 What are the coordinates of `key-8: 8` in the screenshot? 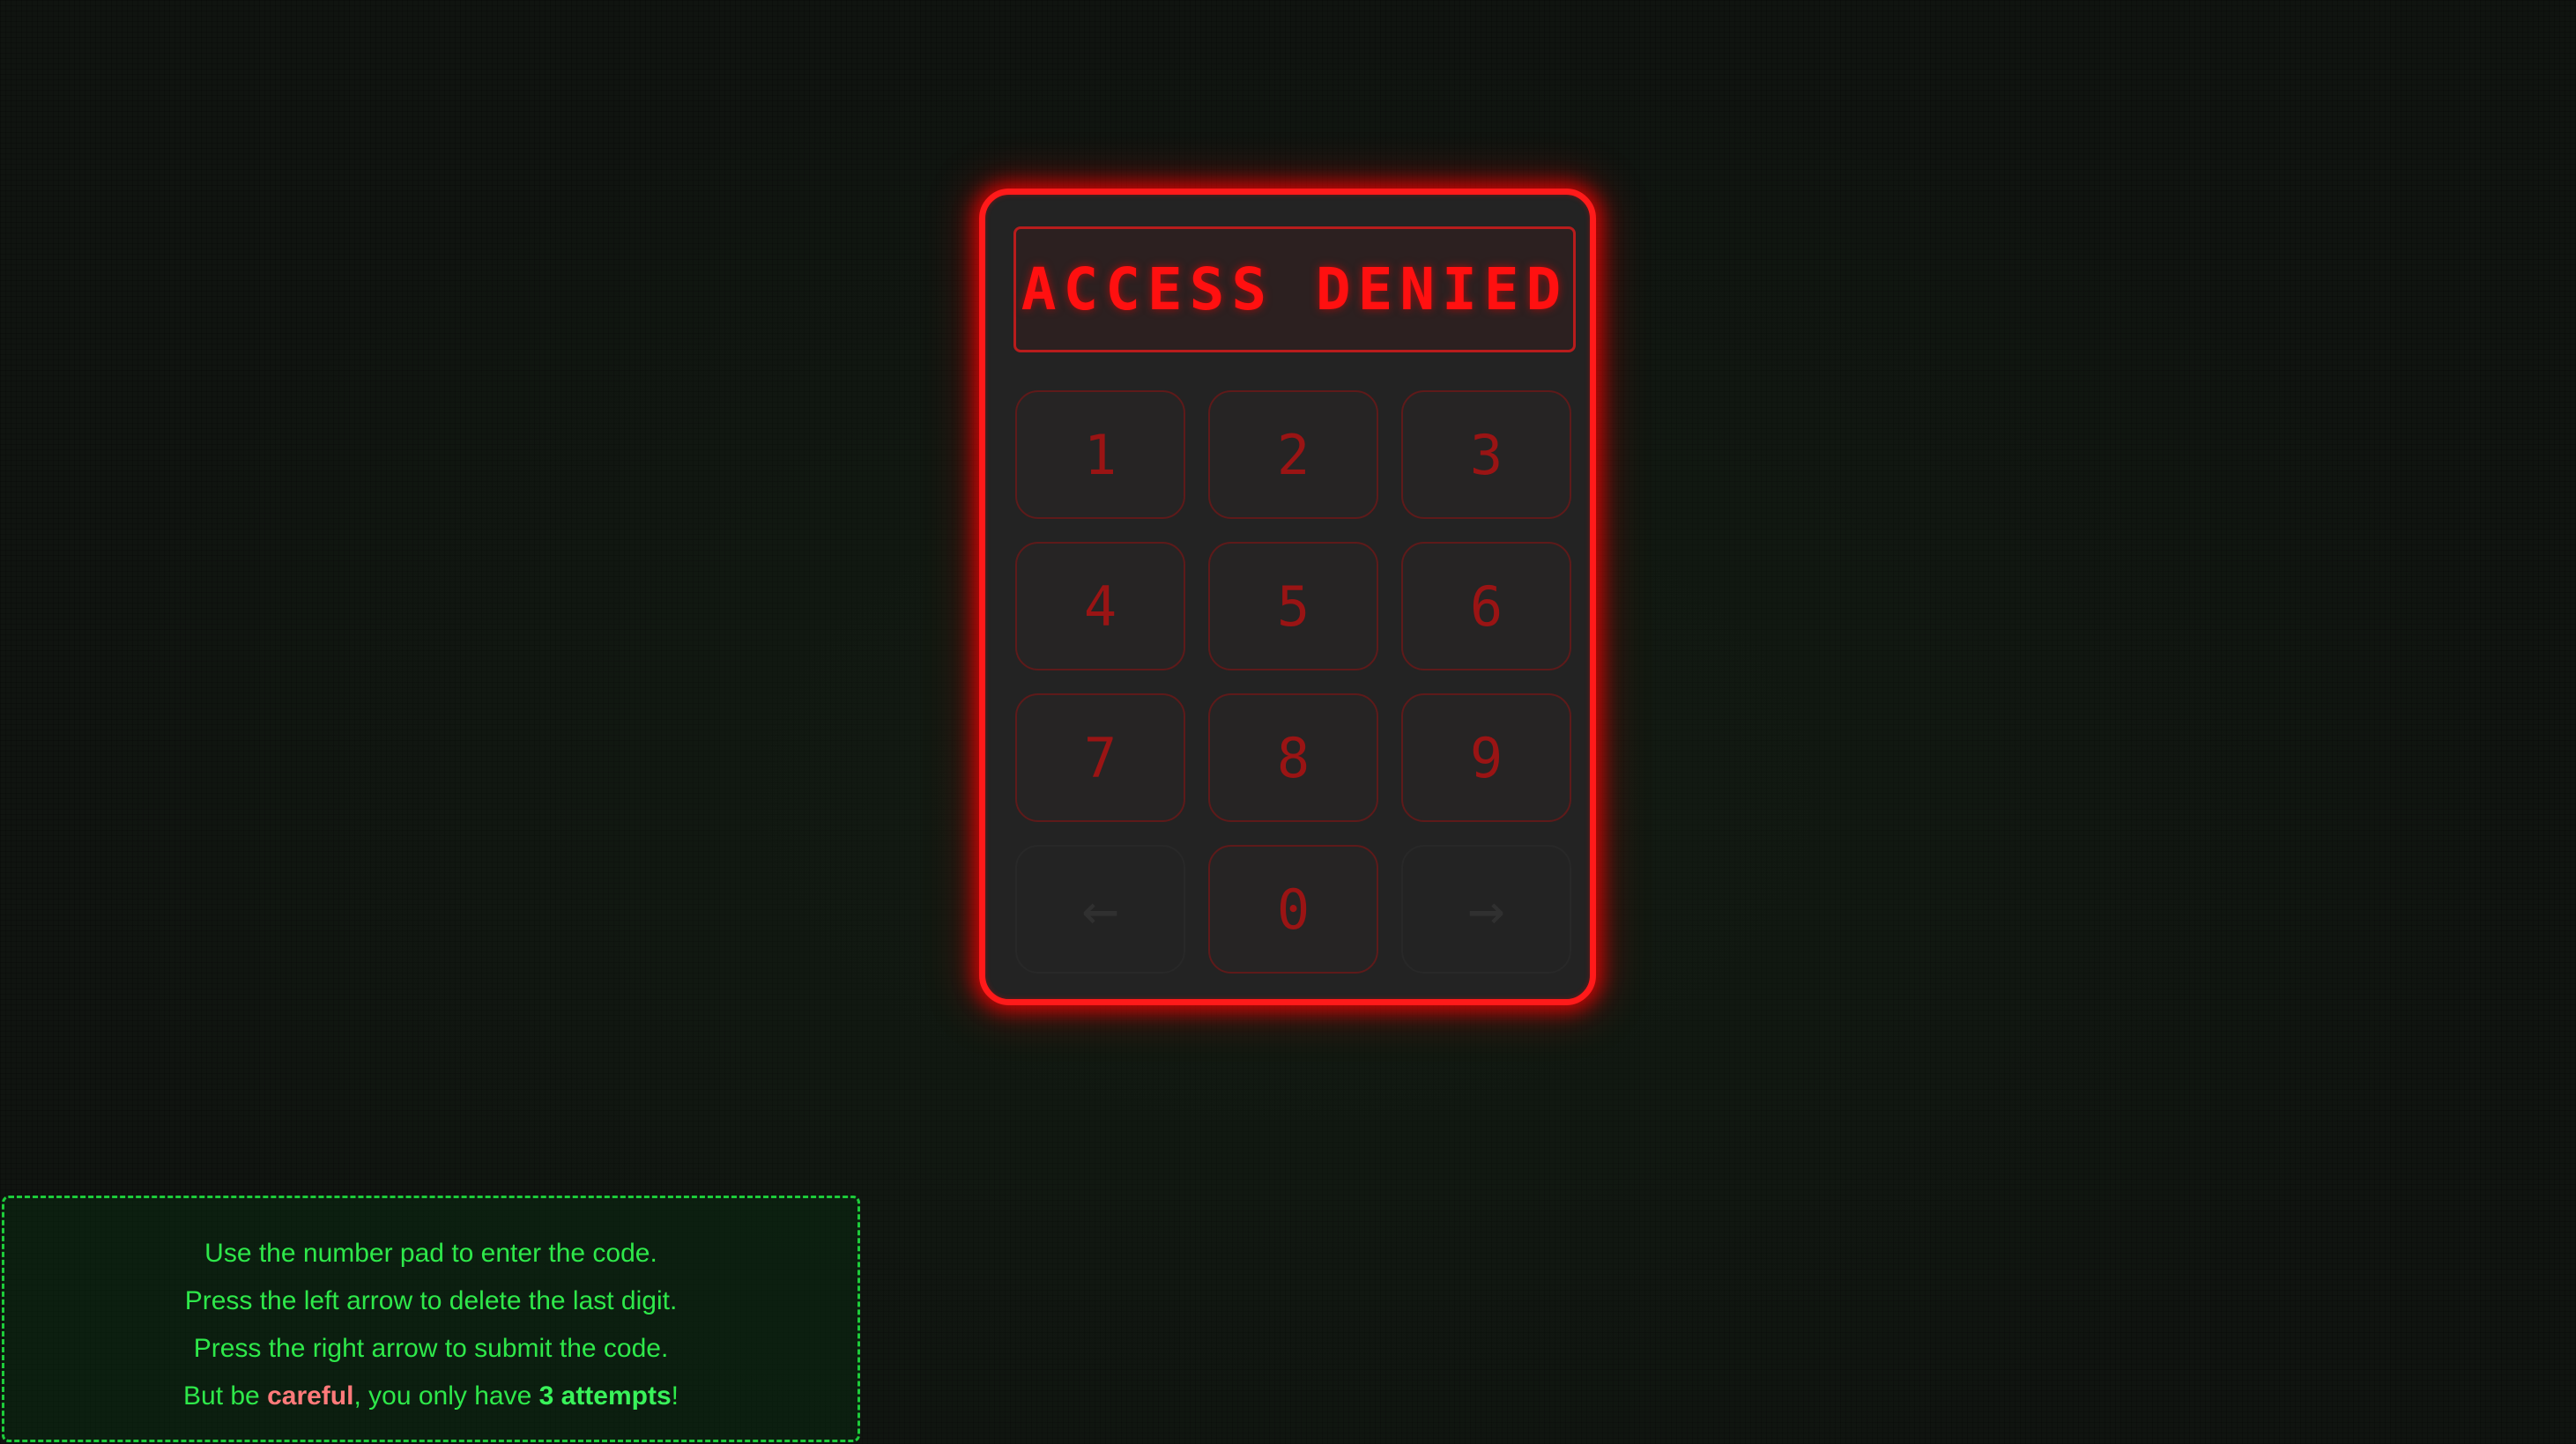 It's located at (1293, 758).